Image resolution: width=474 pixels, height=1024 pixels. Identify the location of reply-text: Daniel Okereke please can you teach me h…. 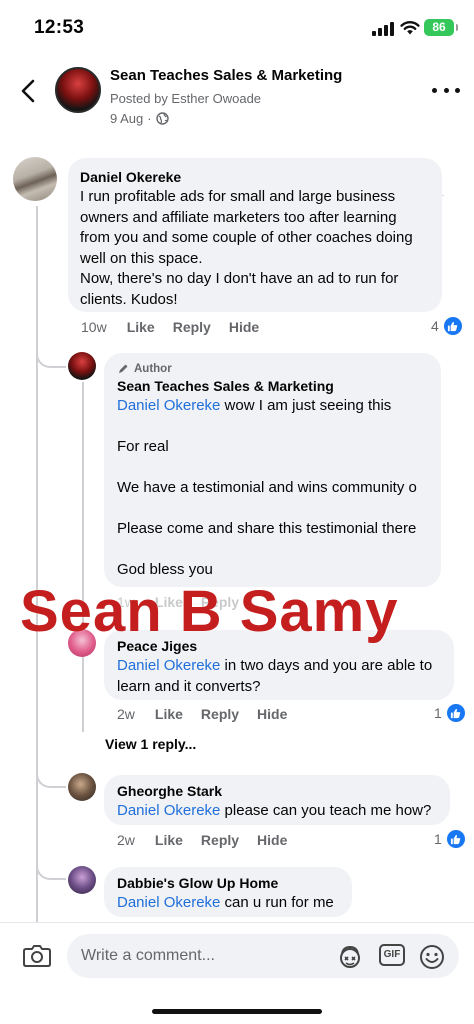
(277, 811).